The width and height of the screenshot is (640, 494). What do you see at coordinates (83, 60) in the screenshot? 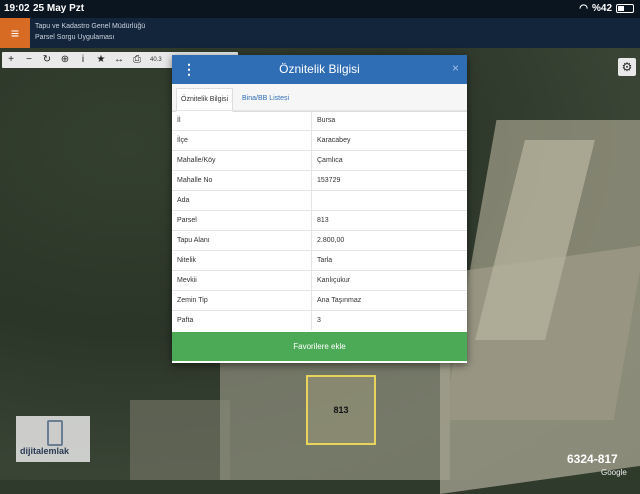
I see `info-icon: i` at bounding box center [83, 60].